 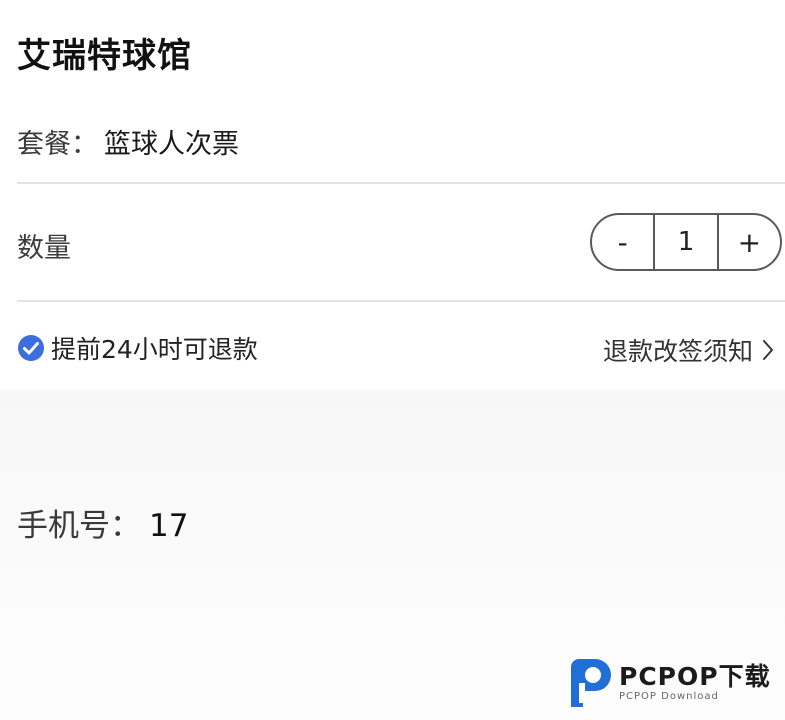 What do you see at coordinates (669, 696) in the screenshot?
I see `watermark-sub: PCPOP Download` at bounding box center [669, 696].